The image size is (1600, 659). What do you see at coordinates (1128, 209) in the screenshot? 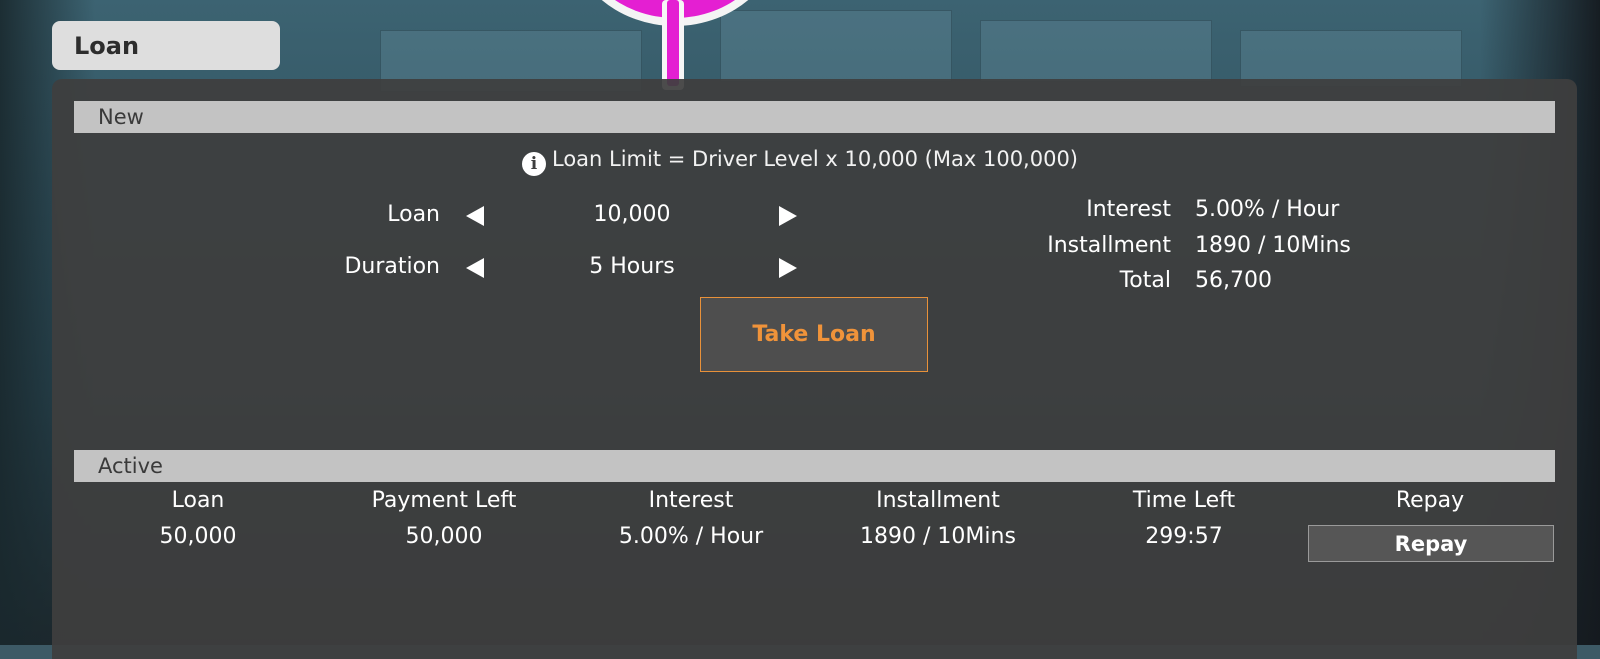
I see `interest-label: Interest` at bounding box center [1128, 209].